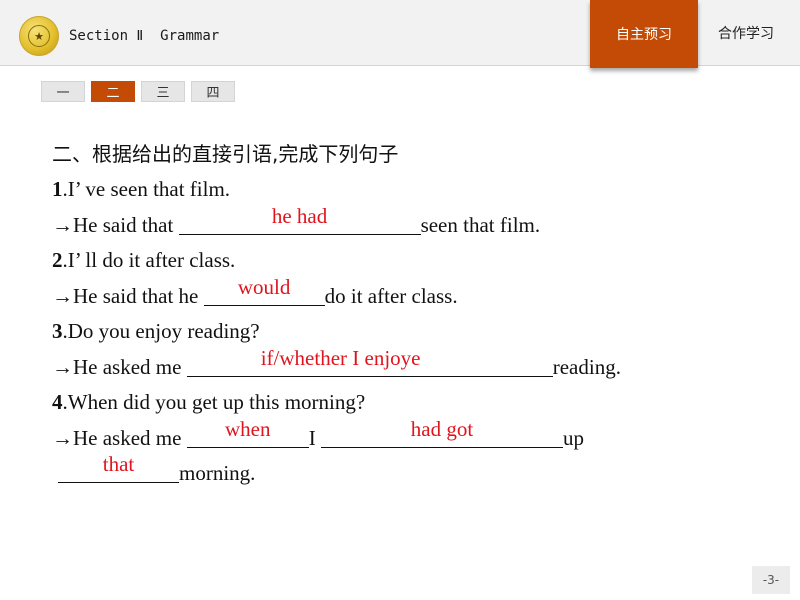  I want to click on subtab-2: 二, so click(113, 91).